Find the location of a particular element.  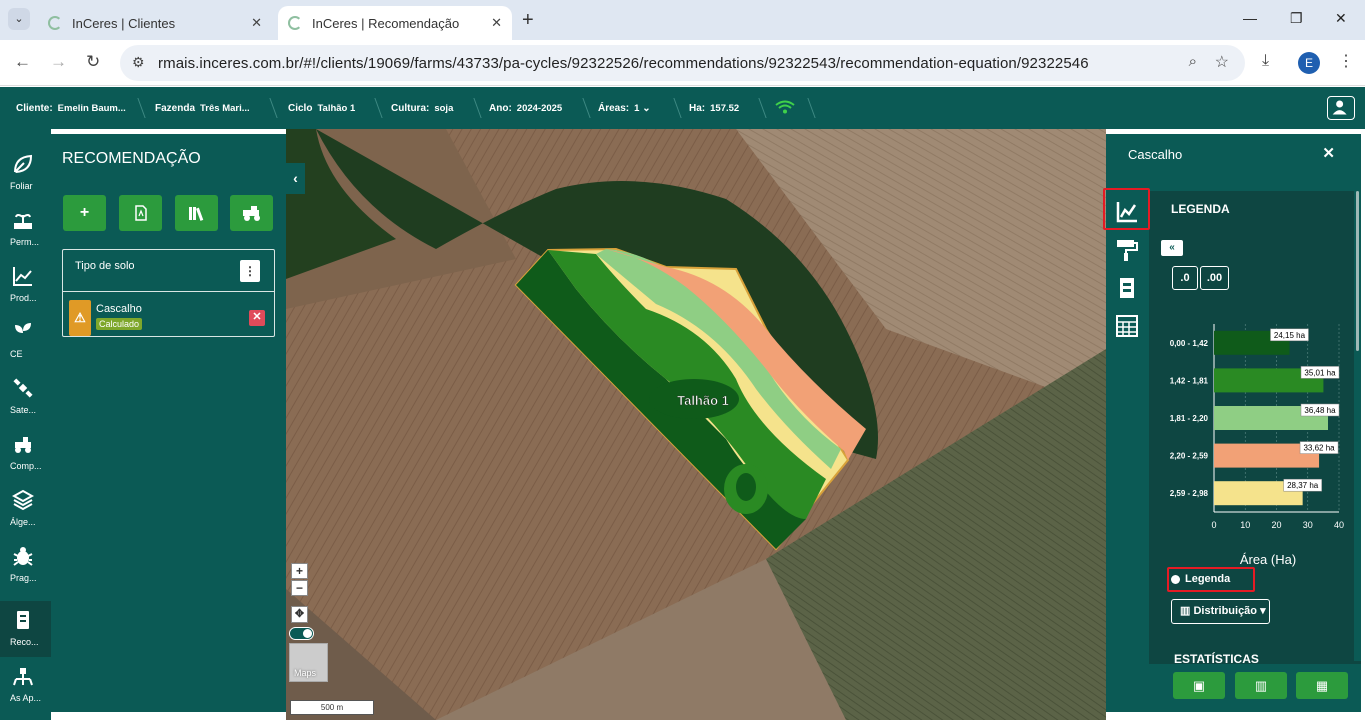

map-scale-bar: 500 m is located at coordinates (332, 707).